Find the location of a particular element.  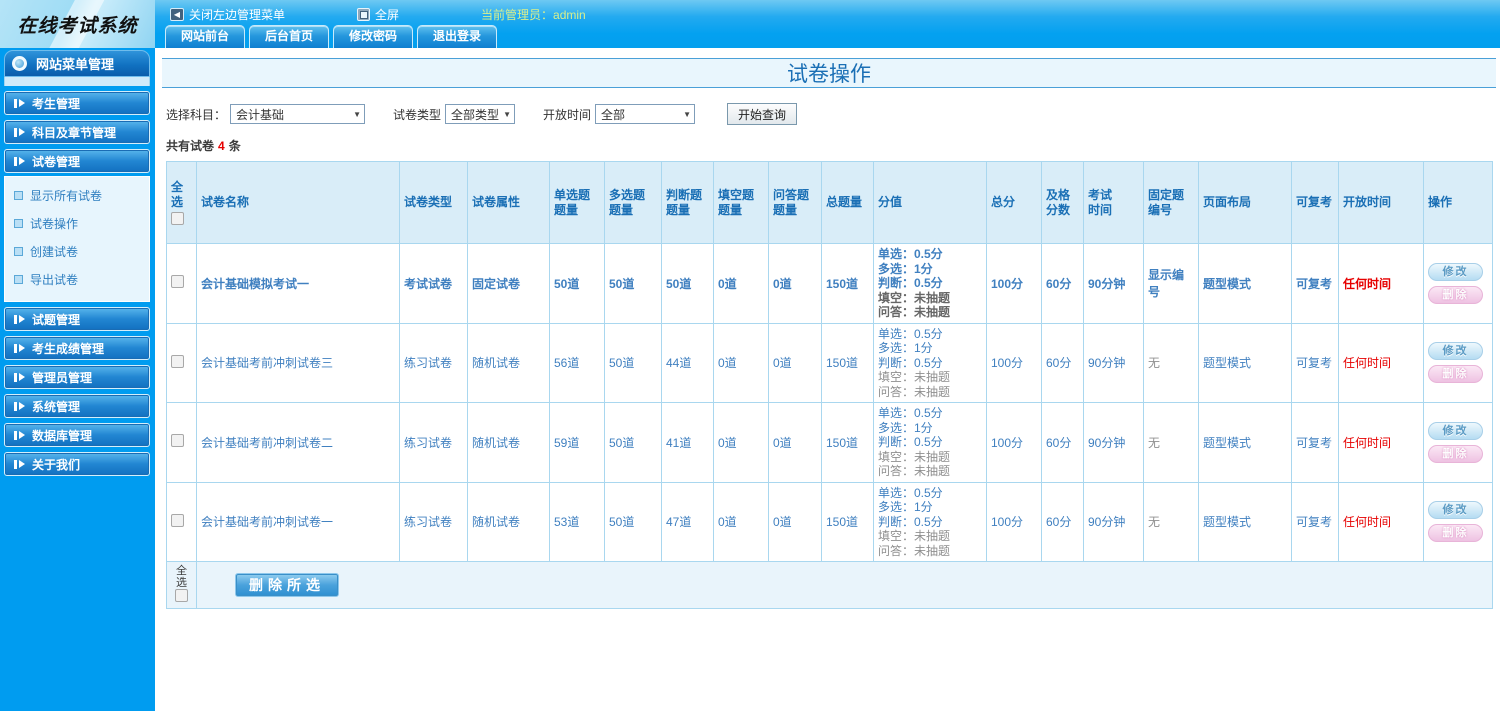

single-count-cell: 59道 is located at coordinates (577, 442).